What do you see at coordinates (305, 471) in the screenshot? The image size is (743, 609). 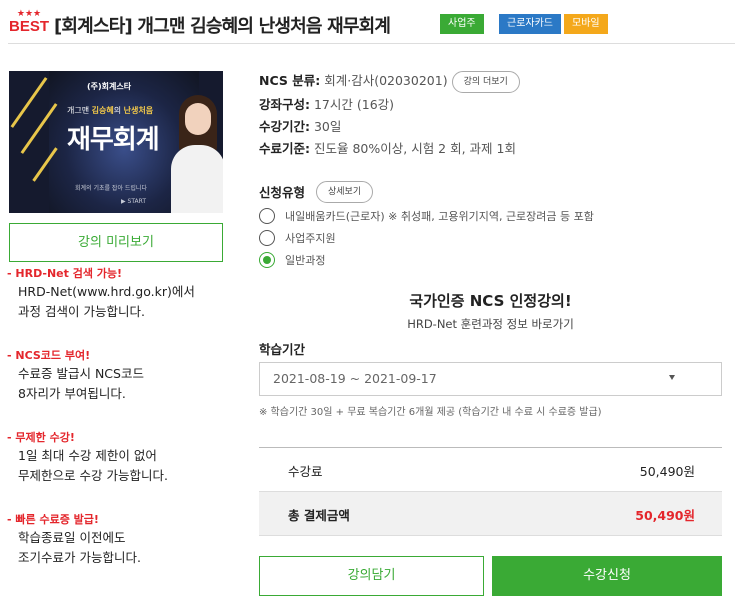 I see `fee-label: 수강료` at bounding box center [305, 471].